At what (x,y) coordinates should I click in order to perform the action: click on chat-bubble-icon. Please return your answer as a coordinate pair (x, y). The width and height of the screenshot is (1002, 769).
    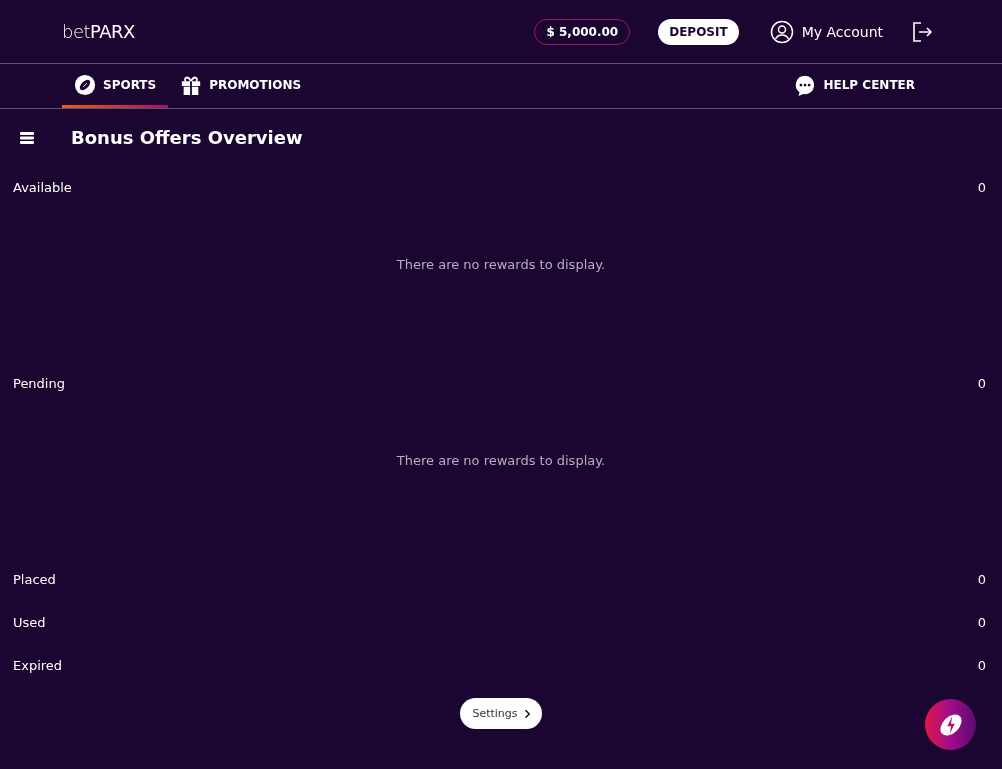
    Looking at the image, I should click on (805, 84).